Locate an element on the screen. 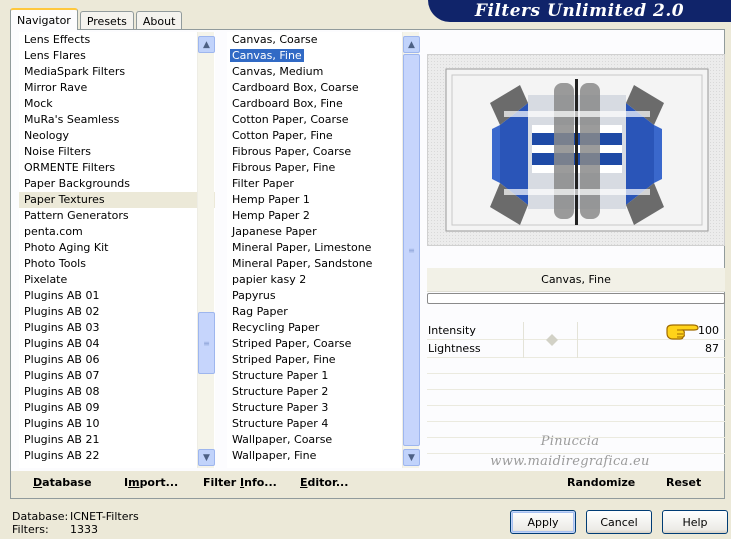 Image resolution: width=731 pixels, height=539 pixels. filter-info-label-pre: Filter is located at coordinates (222, 482).